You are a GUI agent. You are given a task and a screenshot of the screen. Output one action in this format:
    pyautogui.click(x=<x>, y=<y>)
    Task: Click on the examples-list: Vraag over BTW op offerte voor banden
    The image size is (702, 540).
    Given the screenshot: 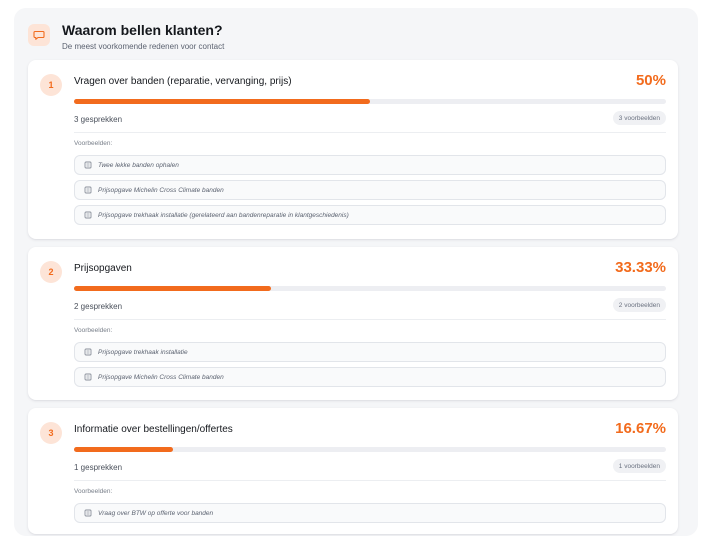 What is the action you would take?
    pyautogui.click(x=370, y=515)
    